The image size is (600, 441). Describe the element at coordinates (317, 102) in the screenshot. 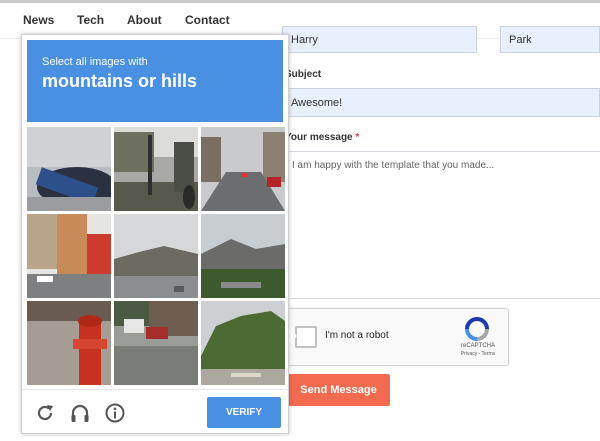

I see `subject-value: Awesome!` at that location.